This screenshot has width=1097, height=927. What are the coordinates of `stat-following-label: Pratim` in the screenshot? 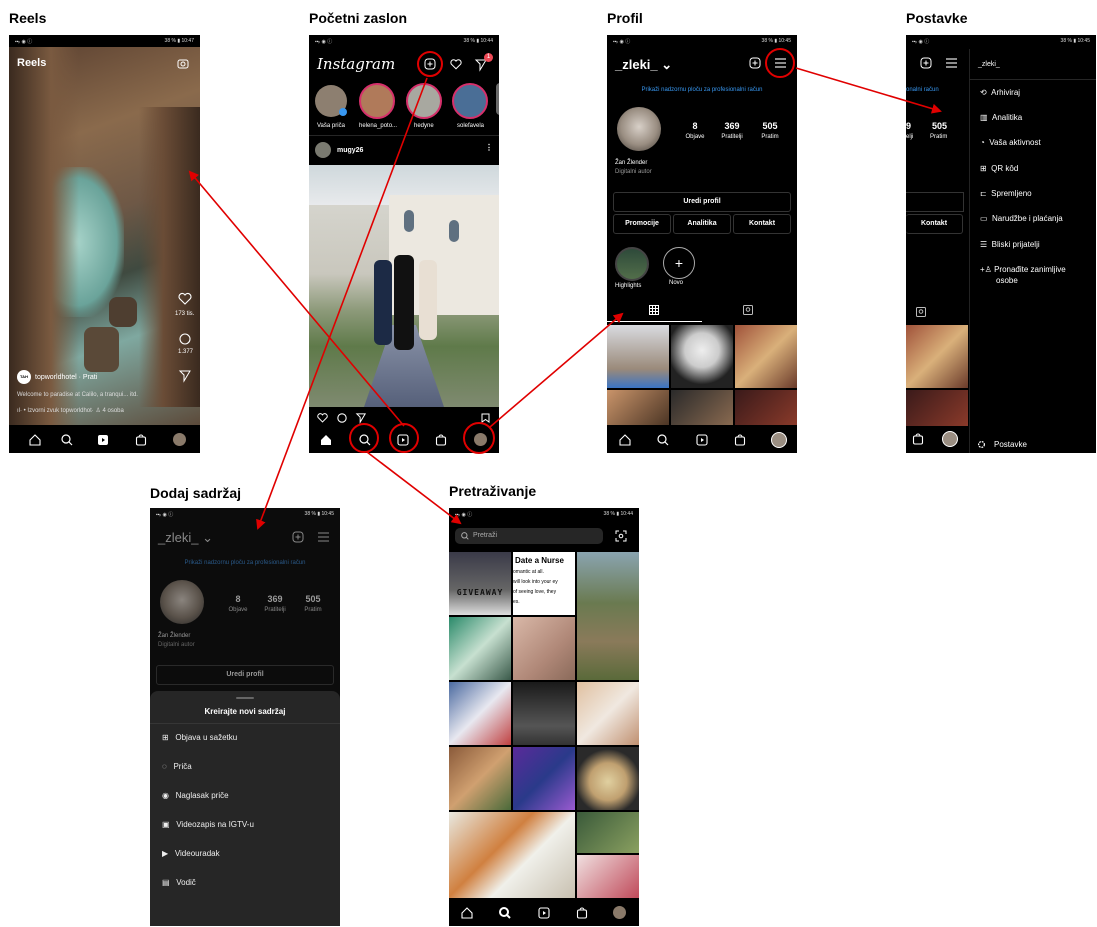 It's located at (770, 137).